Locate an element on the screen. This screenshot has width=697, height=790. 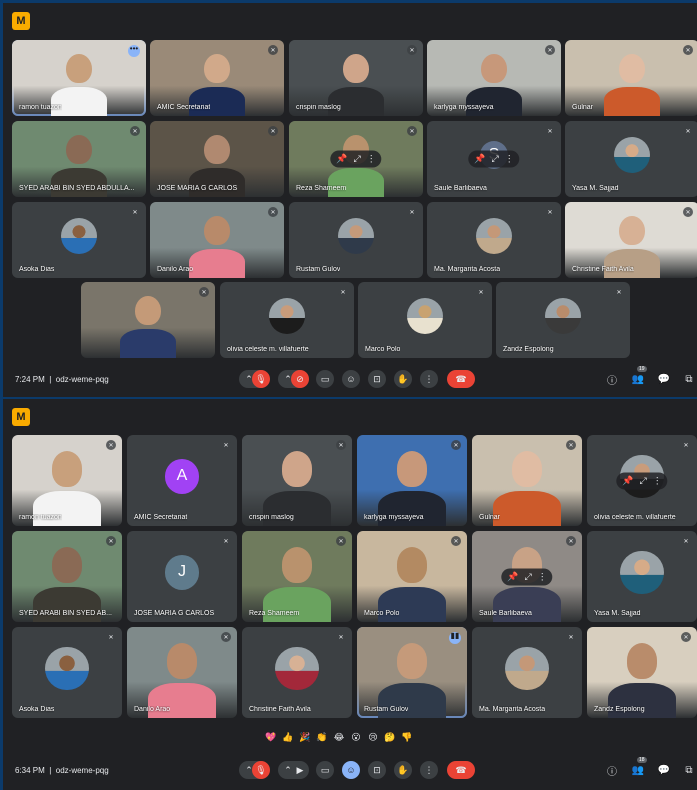
participant-tile: J ✕ JOSE MARIA G CARLOS is located at coordinates (182, 576).